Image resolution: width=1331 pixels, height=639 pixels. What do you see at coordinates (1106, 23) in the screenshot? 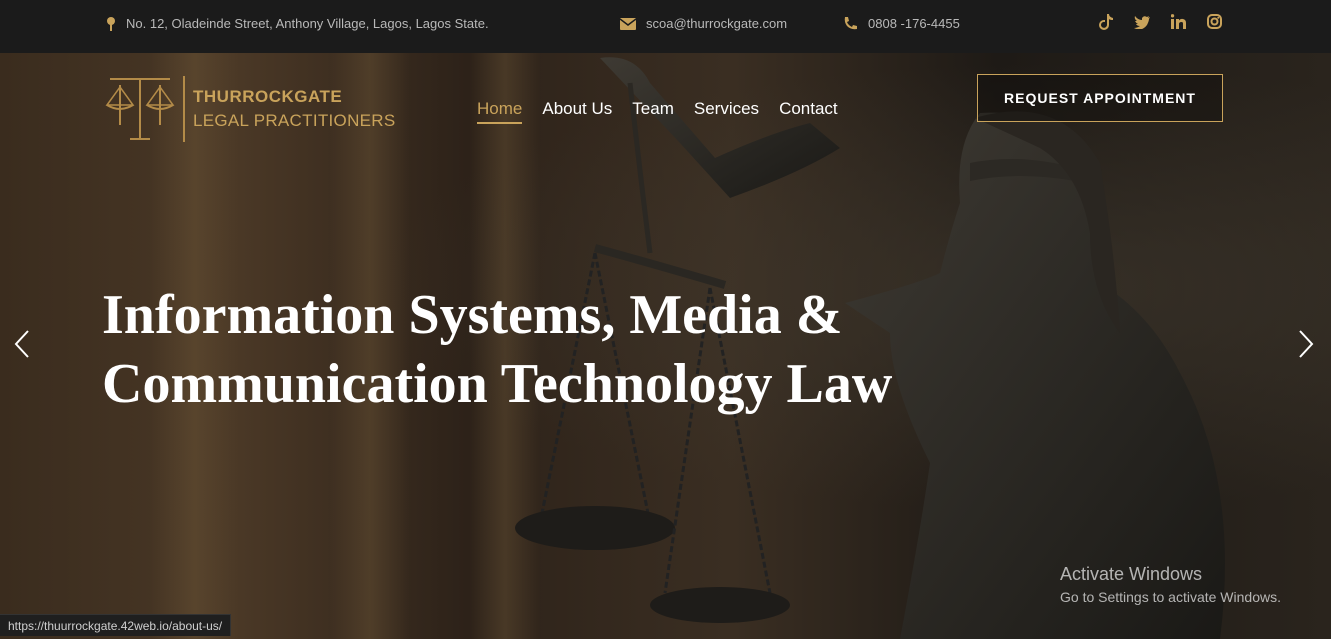
I see `tiktok-icon` at bounding box center [1106, 23].